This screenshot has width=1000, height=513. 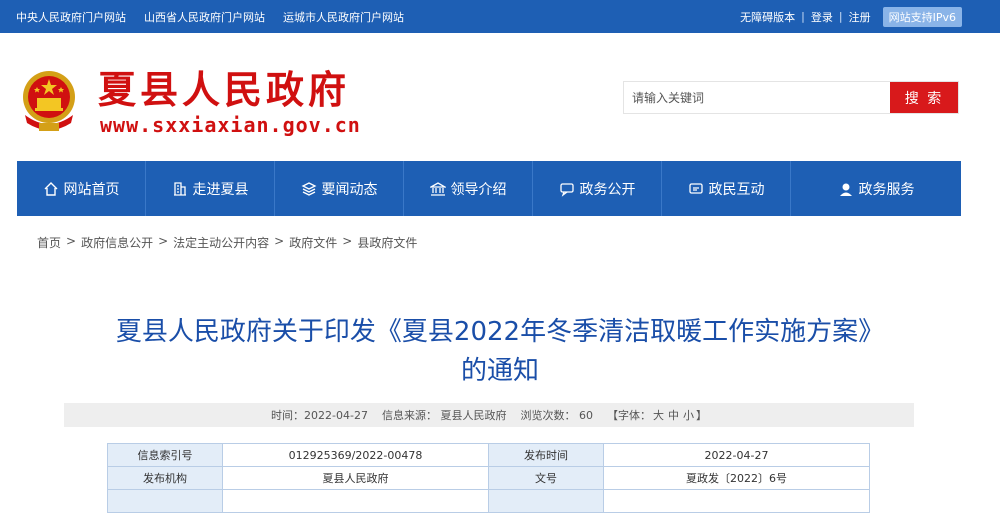 I want to click on nav-item-services: 政务服务, so click(x=876, y=188).